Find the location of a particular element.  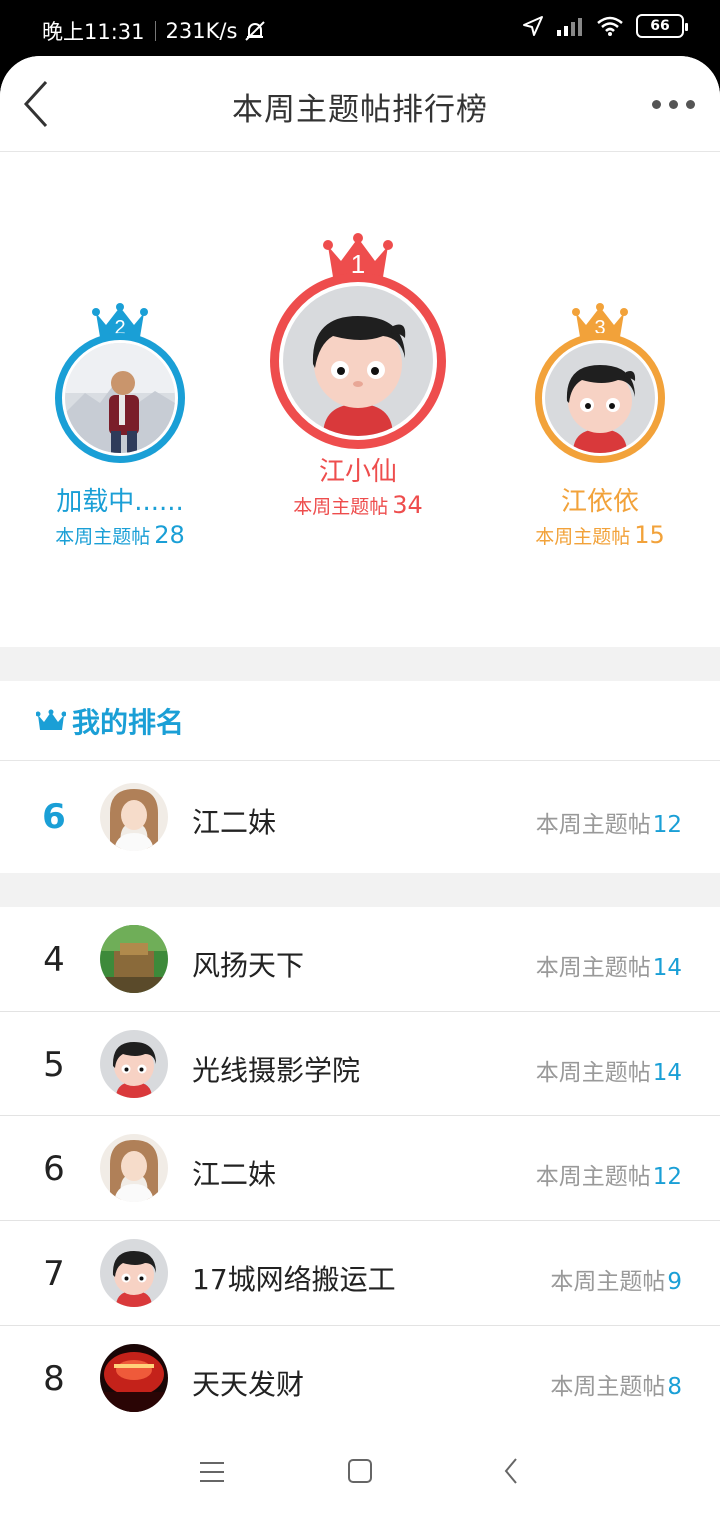

count-value: 34 is located at coordinates (407, 505).